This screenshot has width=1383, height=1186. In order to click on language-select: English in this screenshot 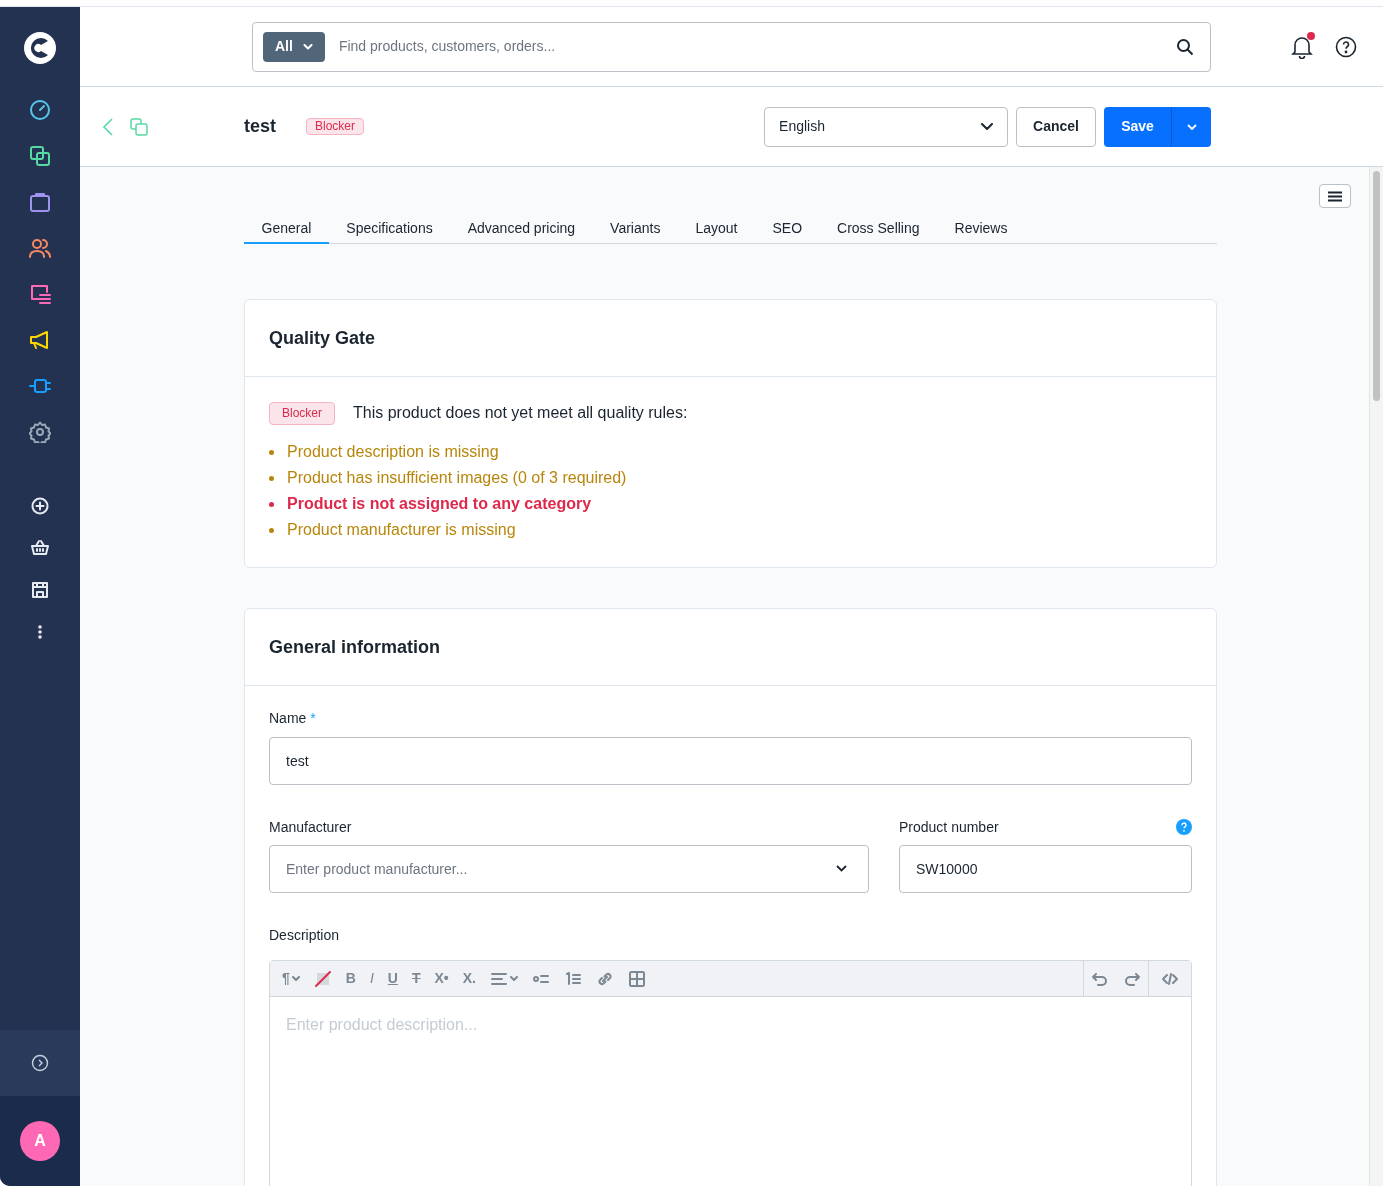, I will do `click(886, 126)`.